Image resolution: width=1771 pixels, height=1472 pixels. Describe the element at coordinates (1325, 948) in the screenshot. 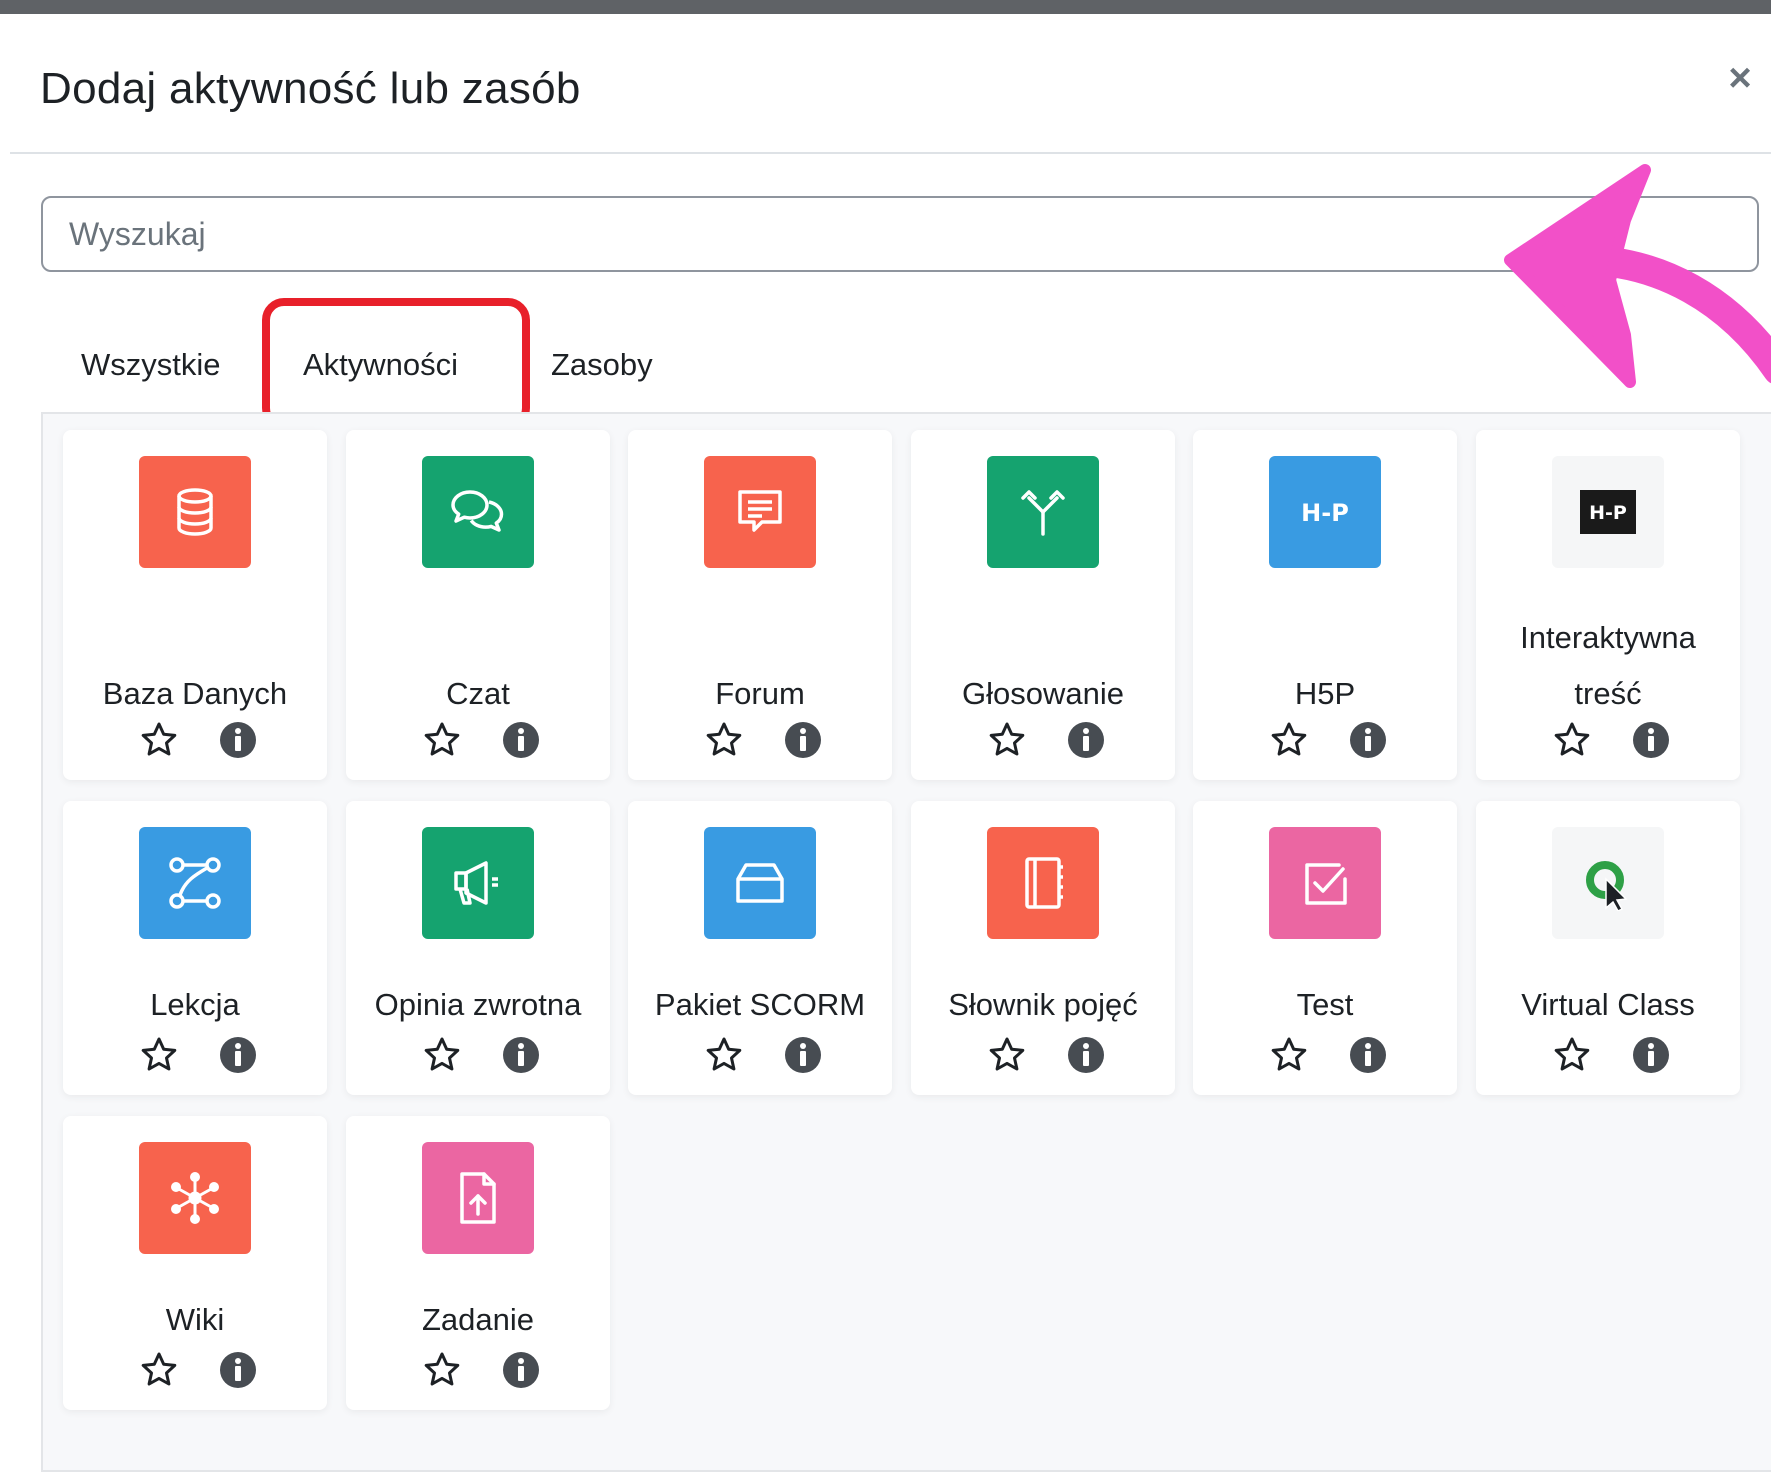

I see `activity-card-quiz: Test` at that location.